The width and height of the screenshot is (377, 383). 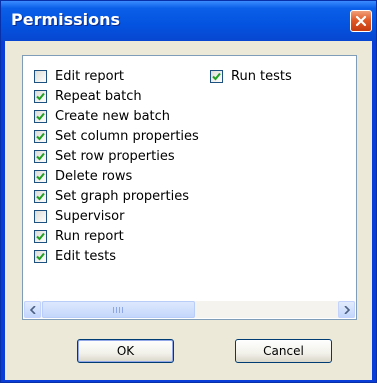 I want to click on scroll-left-button, so click(x=32, y=309).